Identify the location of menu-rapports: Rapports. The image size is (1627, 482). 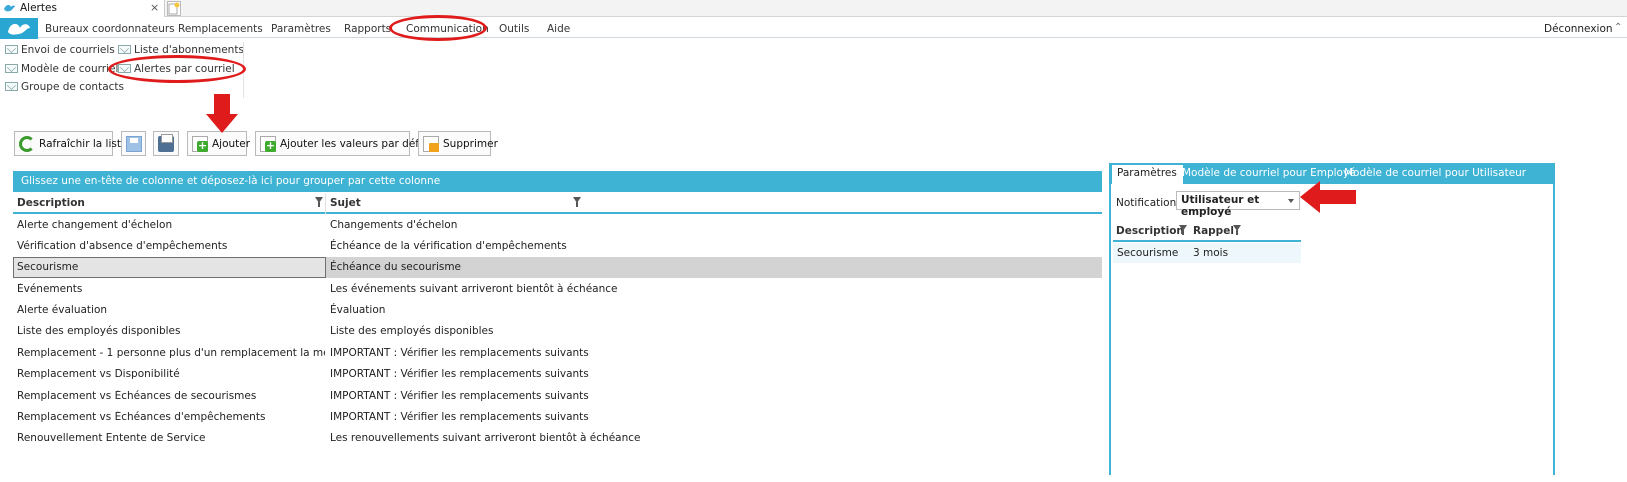
(367, 29).